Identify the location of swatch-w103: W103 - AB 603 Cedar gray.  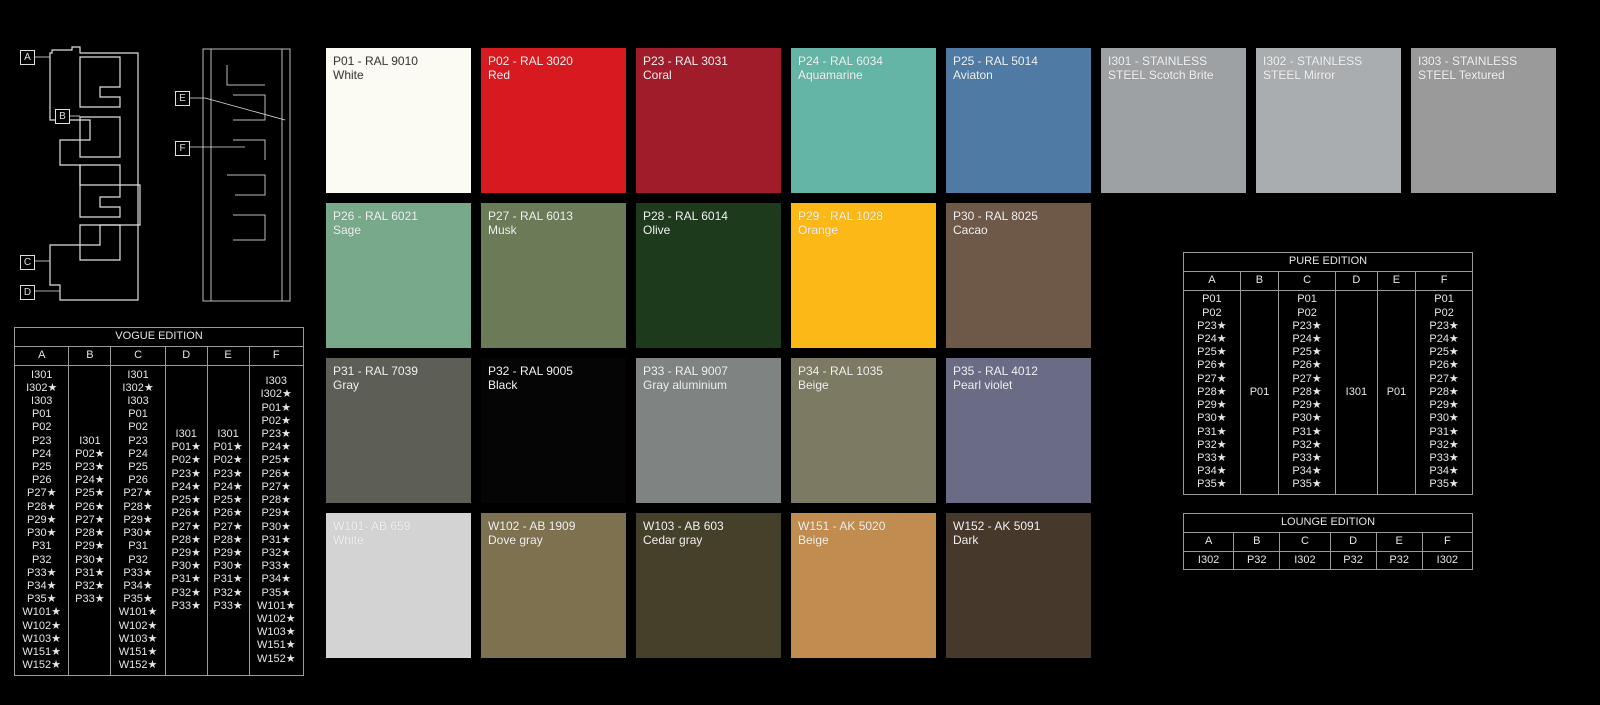
(708, 585).